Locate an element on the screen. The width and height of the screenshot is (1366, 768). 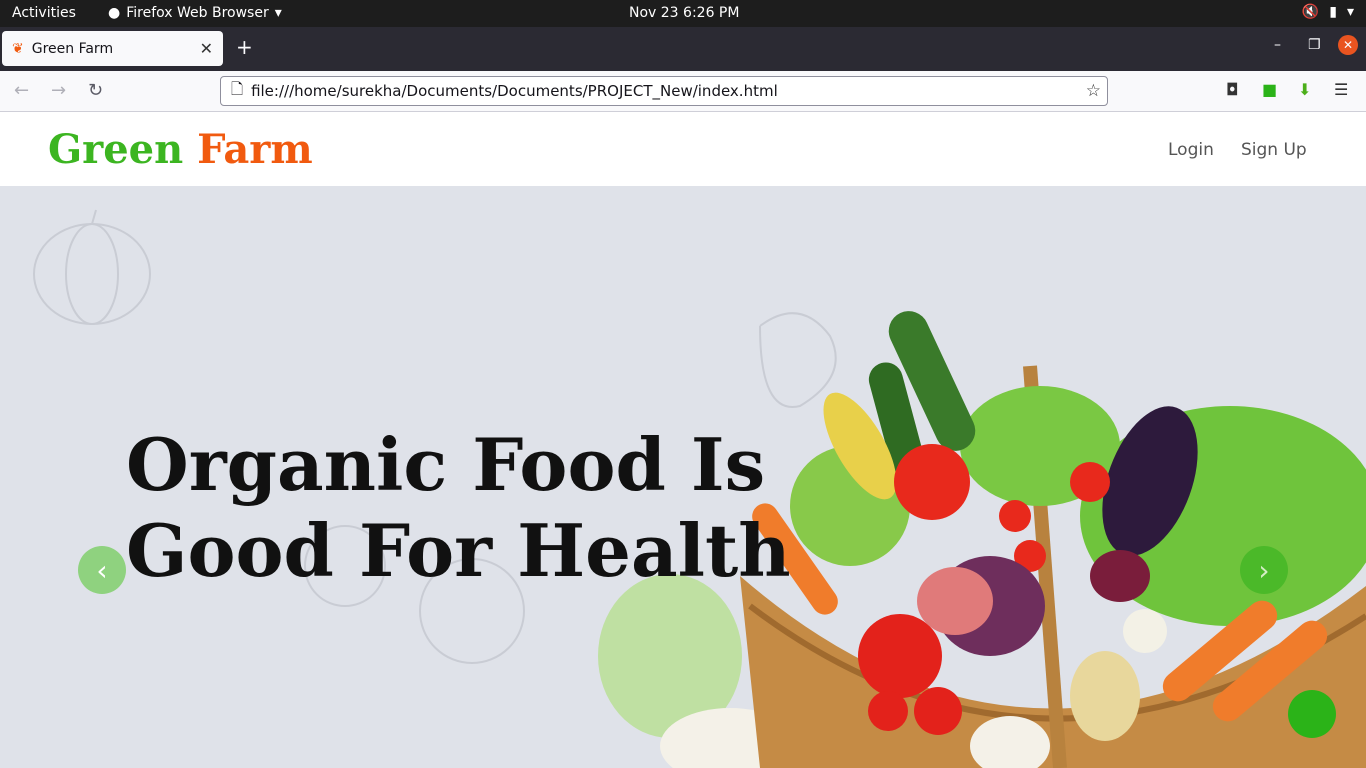
activities-button: Activities is located at coordinates (44, 13).